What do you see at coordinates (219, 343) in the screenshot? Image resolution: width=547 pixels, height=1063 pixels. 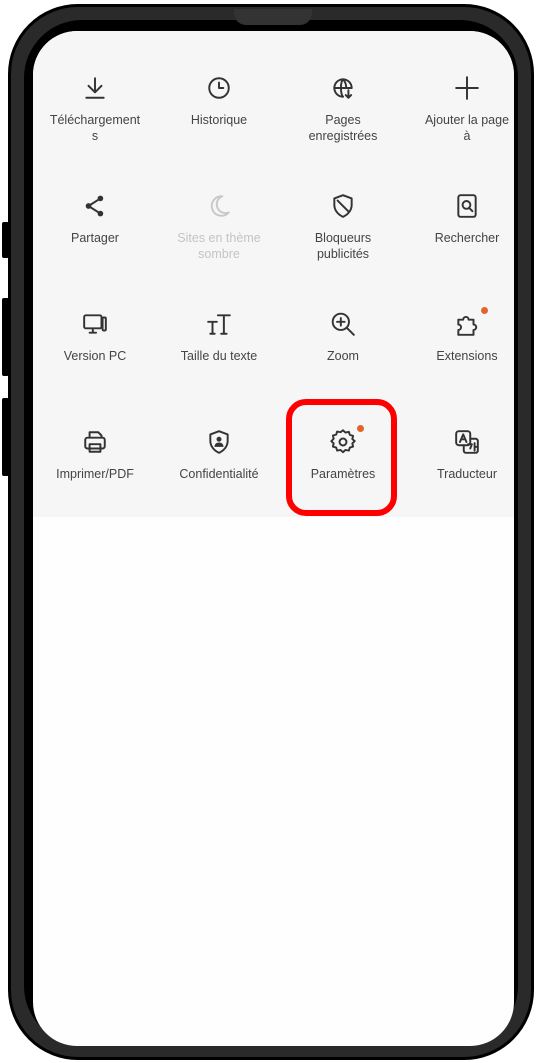 I see `menu-item-text-size: Taille du texte` at bounding box center [219, 343].